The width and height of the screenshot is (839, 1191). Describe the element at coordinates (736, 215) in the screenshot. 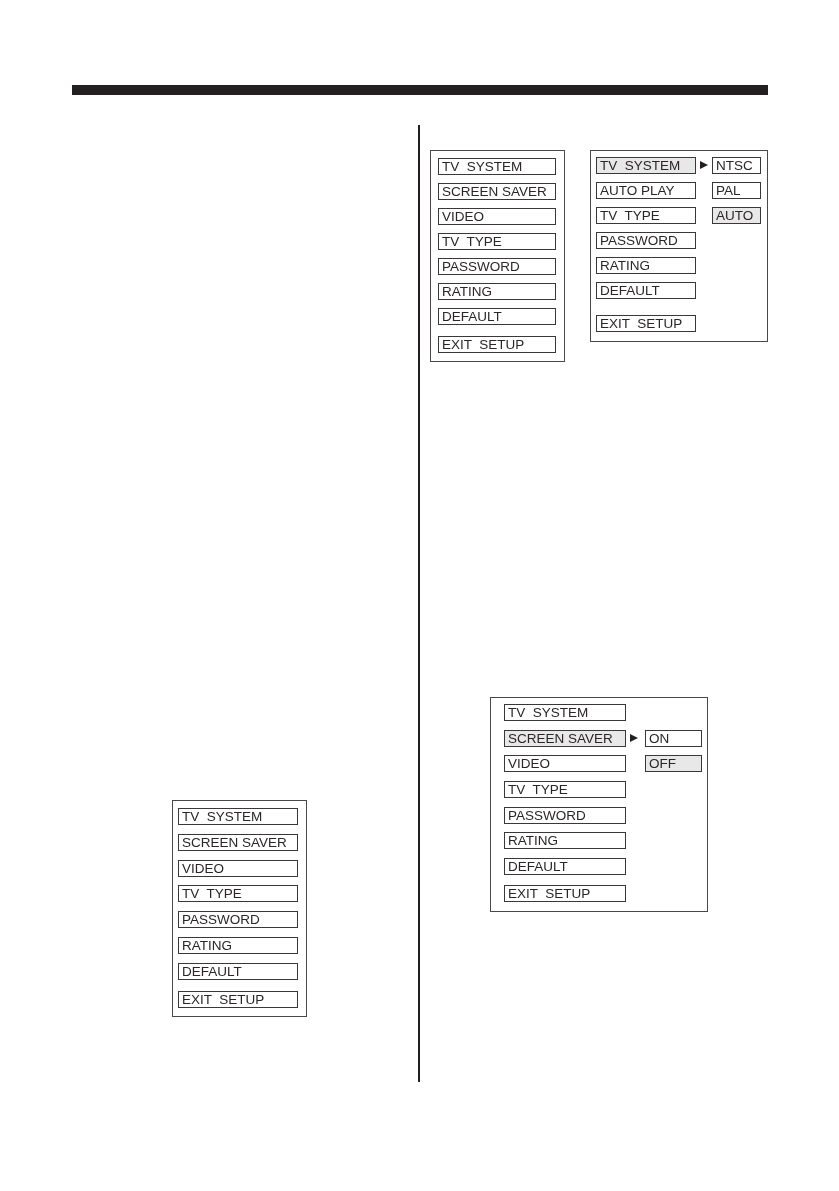

I see `menu-option: AUTO` at that location.